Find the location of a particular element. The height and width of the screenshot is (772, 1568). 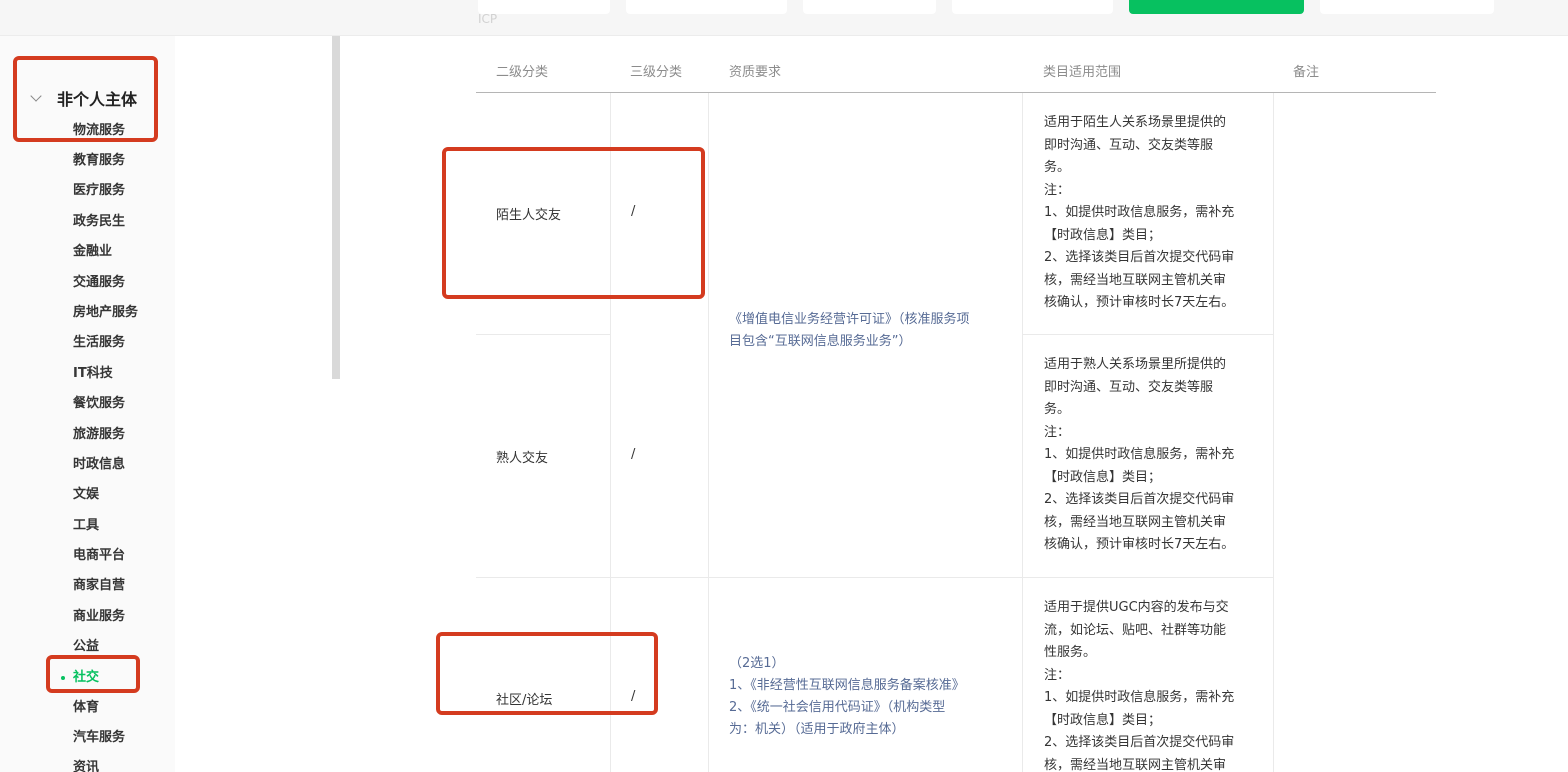

top-toolbar: ICP is located at coordinates (784, 18).